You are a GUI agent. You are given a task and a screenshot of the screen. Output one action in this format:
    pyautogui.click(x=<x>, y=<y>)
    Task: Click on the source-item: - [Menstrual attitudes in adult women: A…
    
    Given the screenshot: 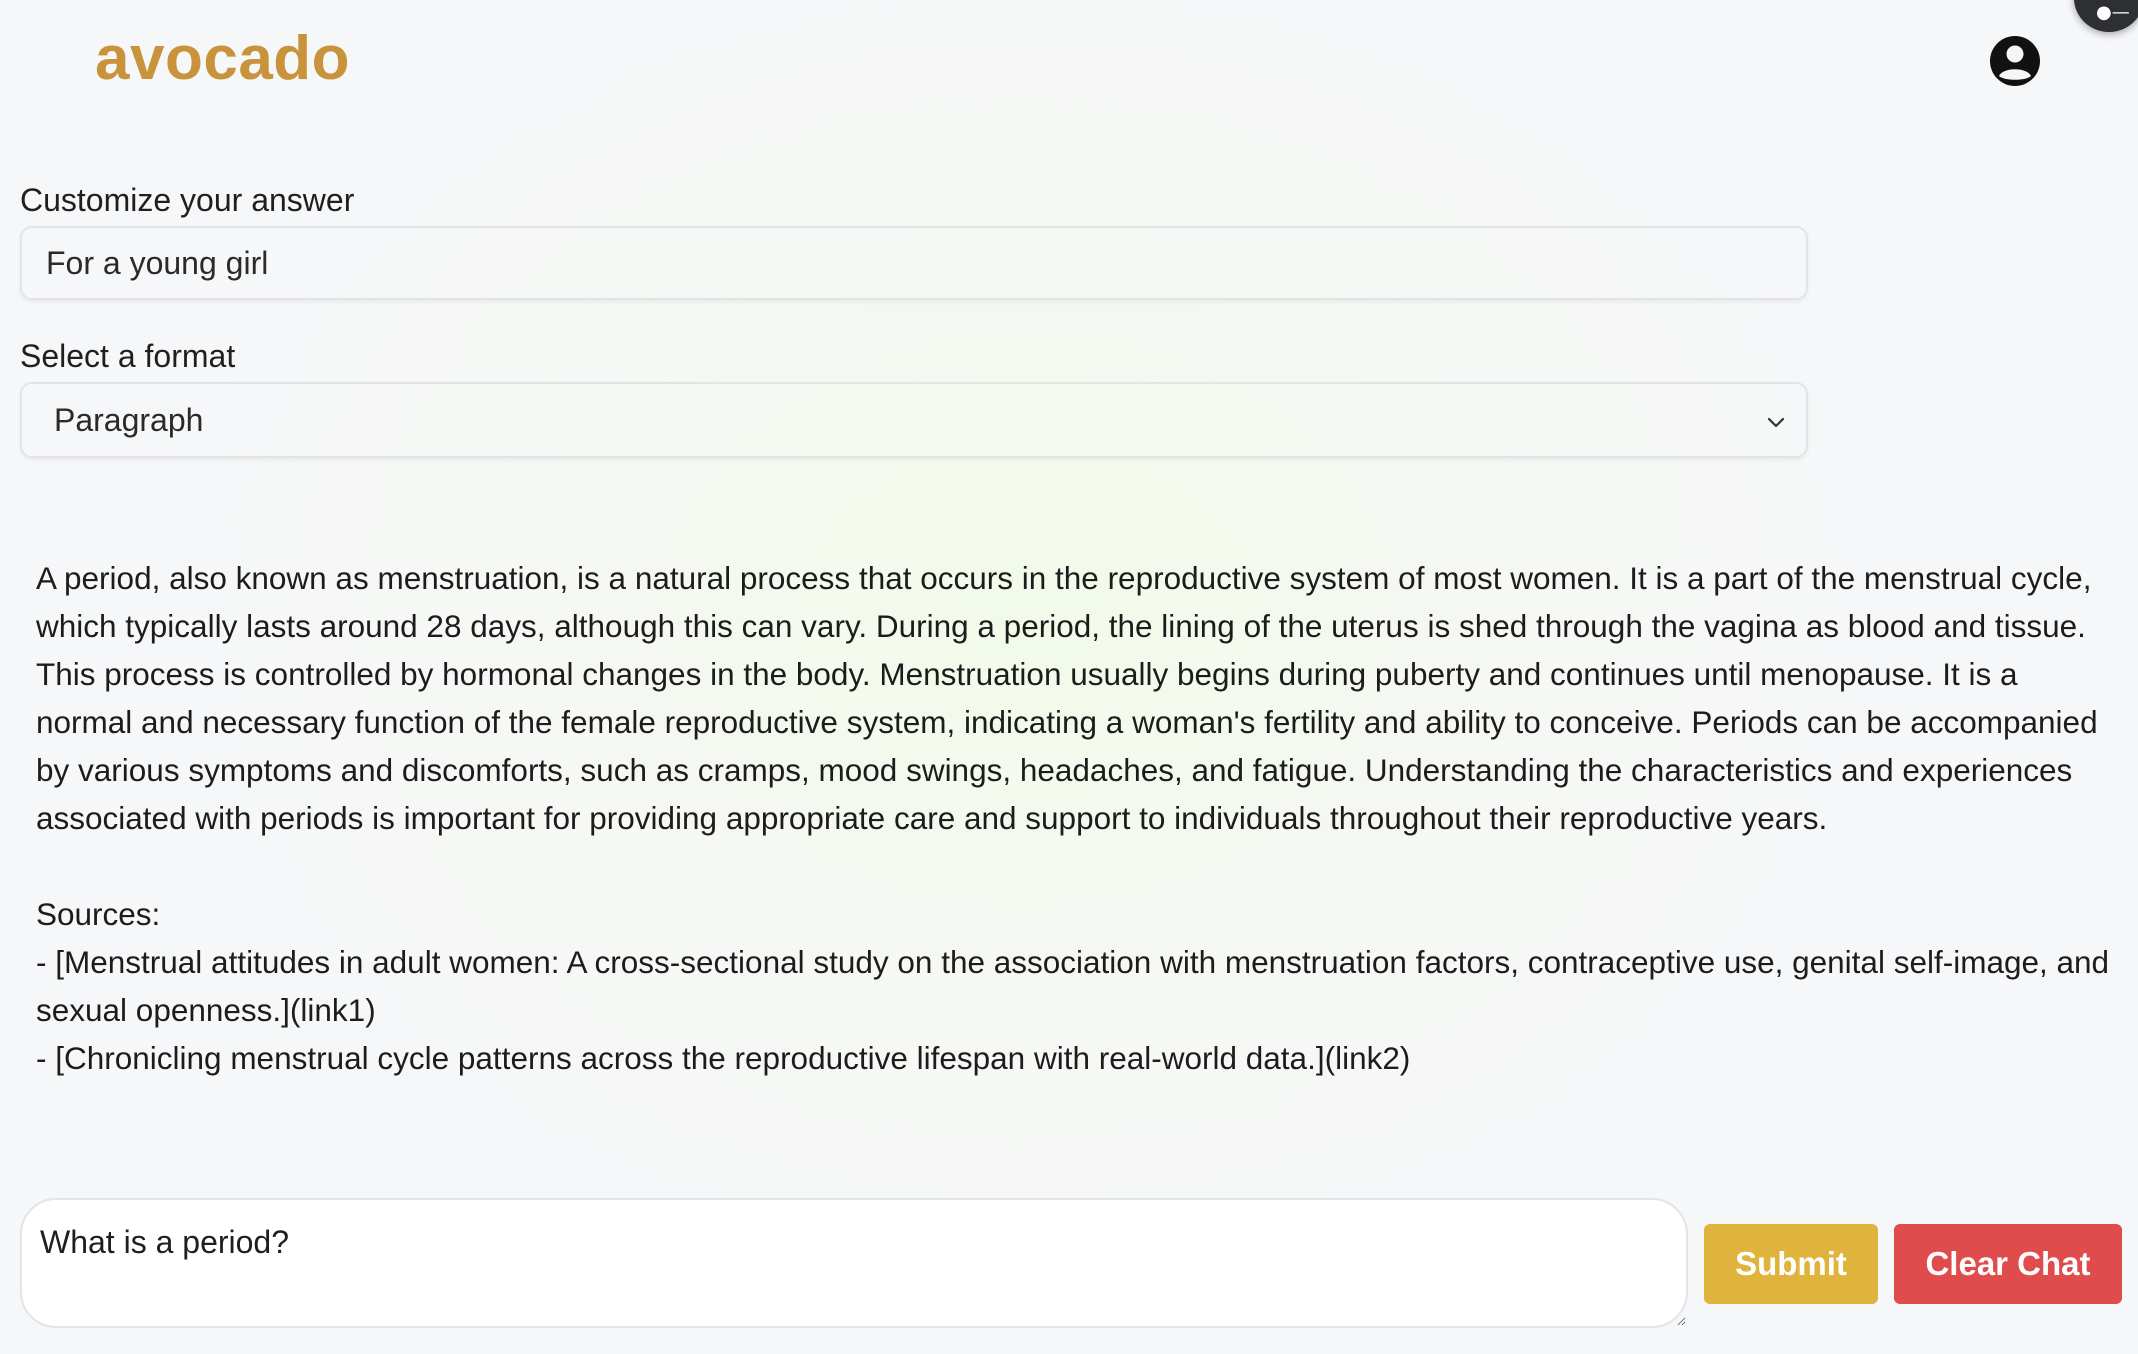 What is the action you would take?
    pyautogui.click(x=1073, y=986)
    